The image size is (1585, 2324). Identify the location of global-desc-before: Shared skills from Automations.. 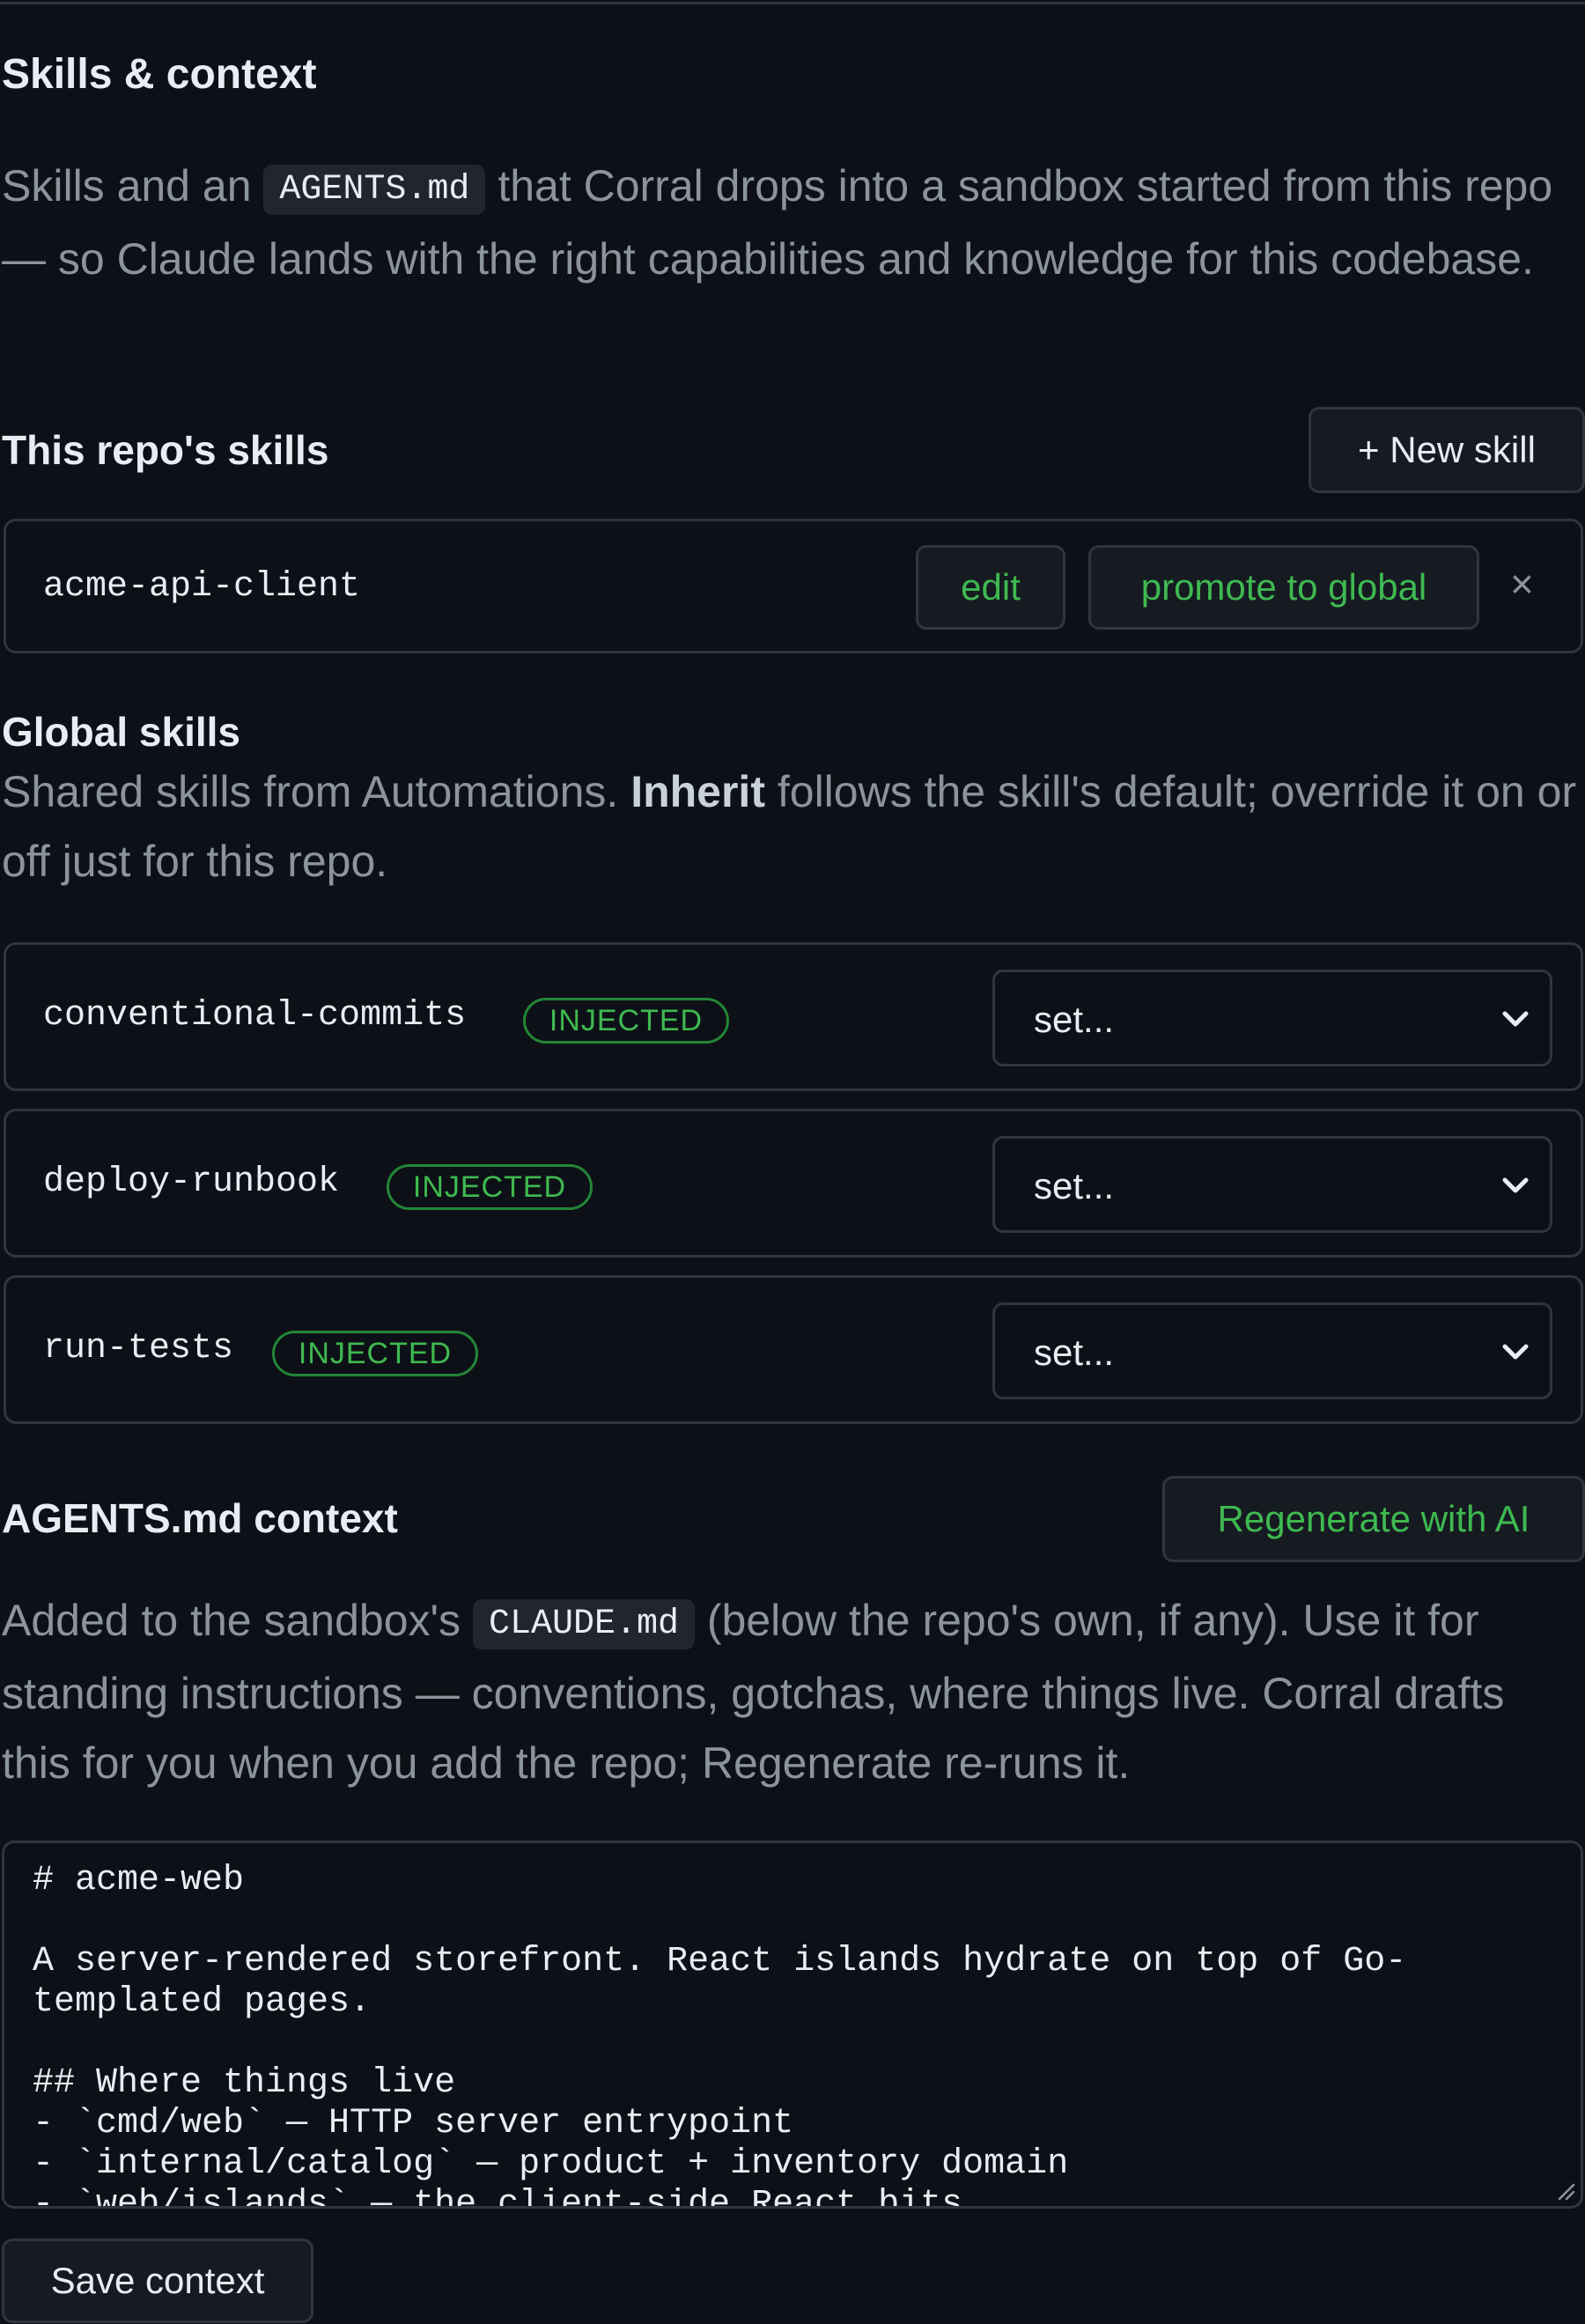
(316, 791).